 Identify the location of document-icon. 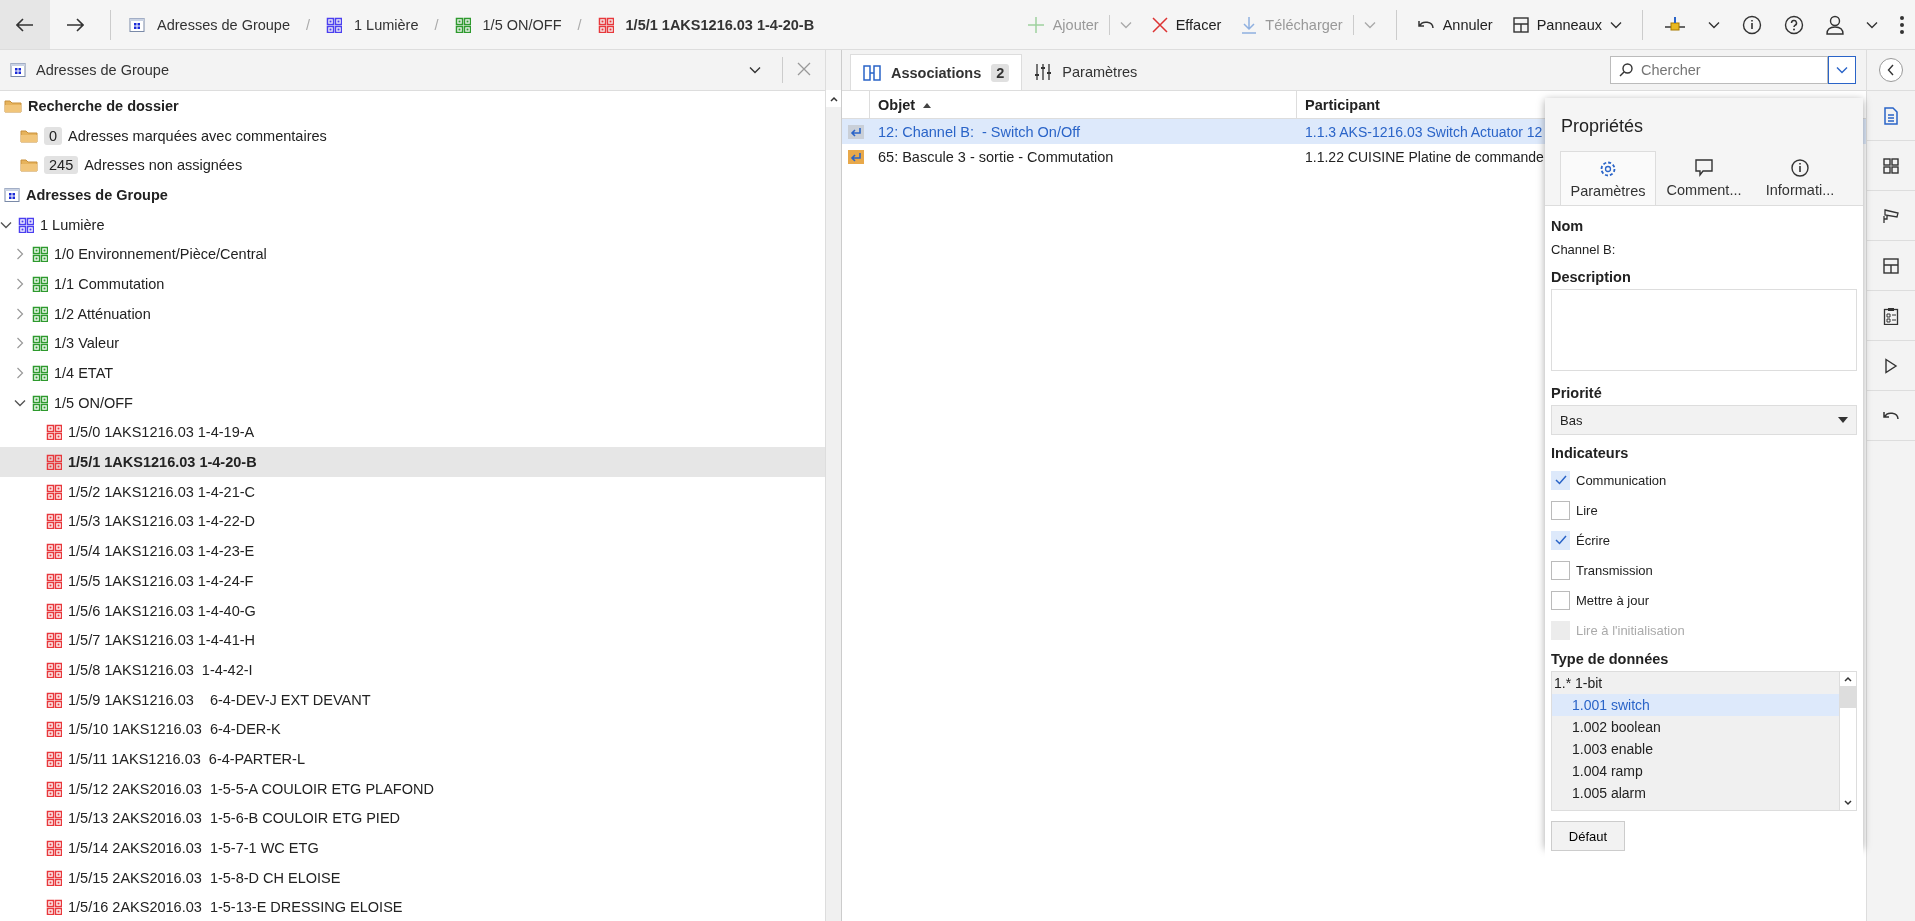
(1891, 115).